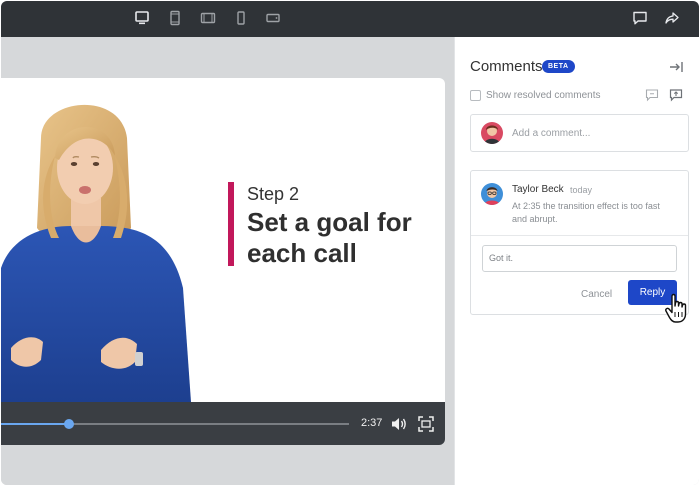 Image resolution: width=700 pixels, height=486 pixels. Describe the element at coordinates (68, 424) in the screenshot. I see `progress-handle` at that location.